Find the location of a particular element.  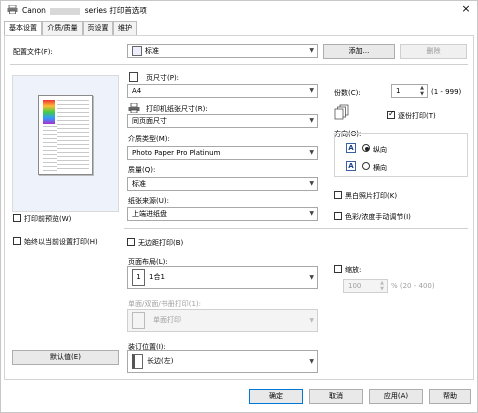

collate-icon is located at coordinates (342, 112).